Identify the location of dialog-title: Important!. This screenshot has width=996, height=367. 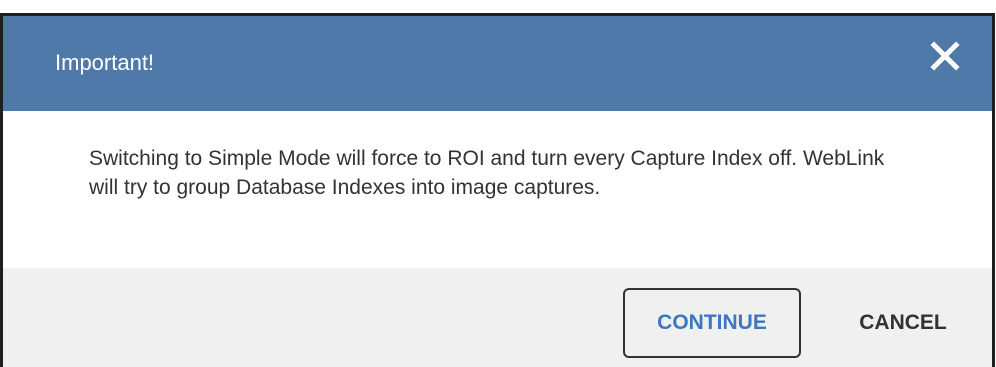
(105, 62).